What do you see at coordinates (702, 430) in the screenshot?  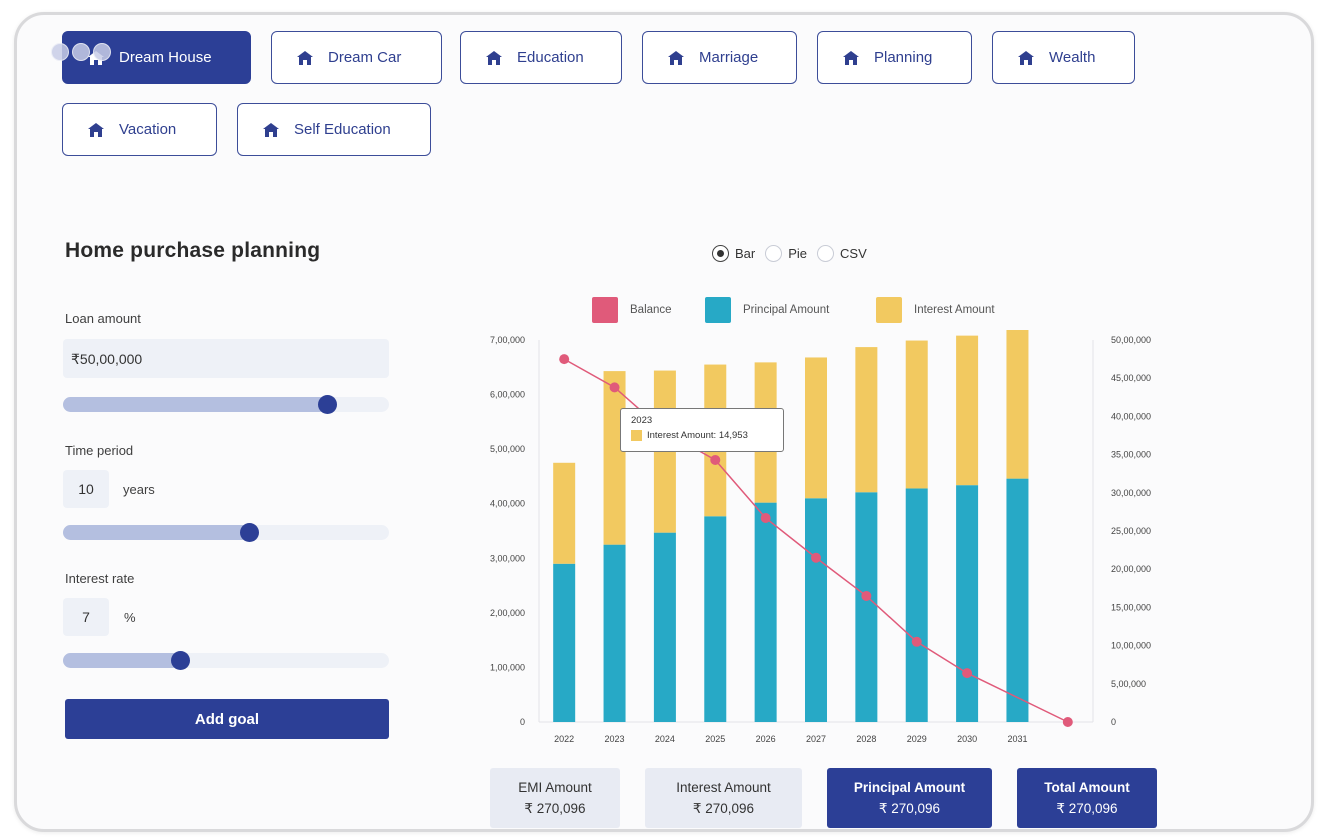 I see `chart-tooltip: 2023 Interest Amount: 14,953` at bounding box center [702, 430].